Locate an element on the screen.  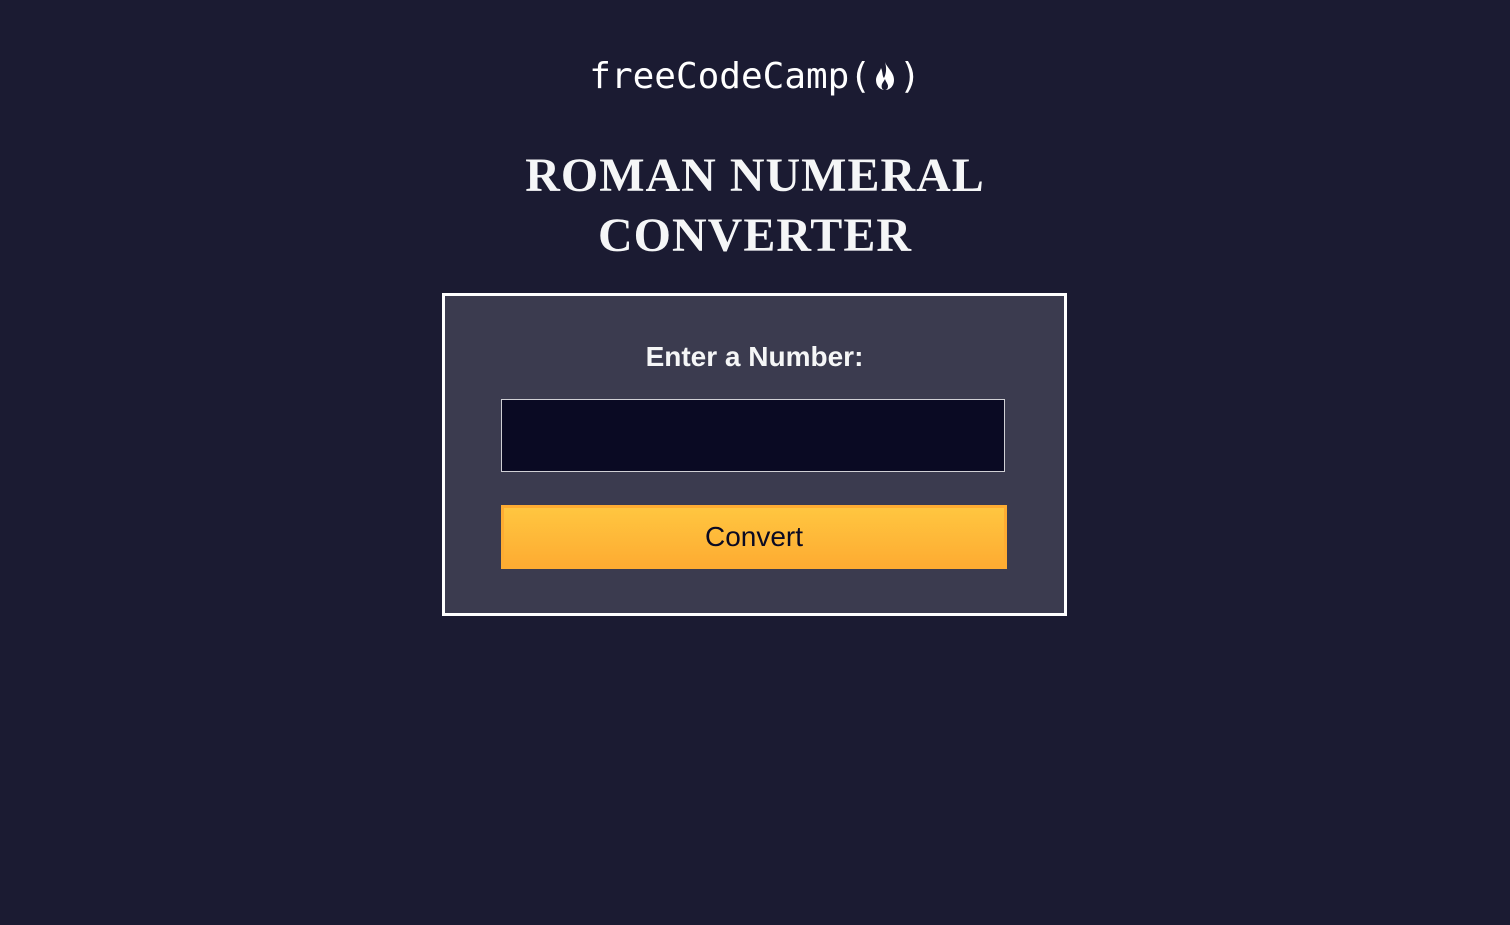
title-line-1: ROMAN NUMERAL is located at coordinates (755, 175).